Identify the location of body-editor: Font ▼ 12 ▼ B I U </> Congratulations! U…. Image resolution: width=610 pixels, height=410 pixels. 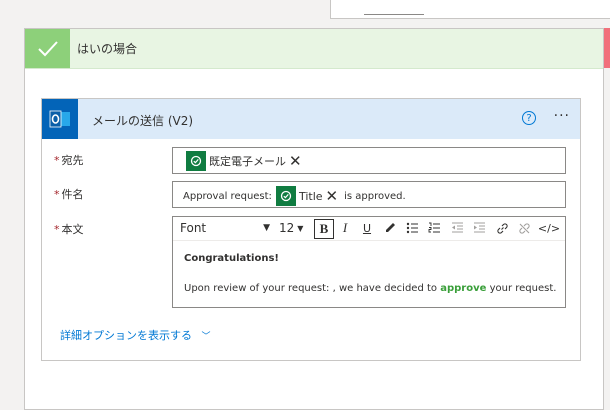
(369, 262).